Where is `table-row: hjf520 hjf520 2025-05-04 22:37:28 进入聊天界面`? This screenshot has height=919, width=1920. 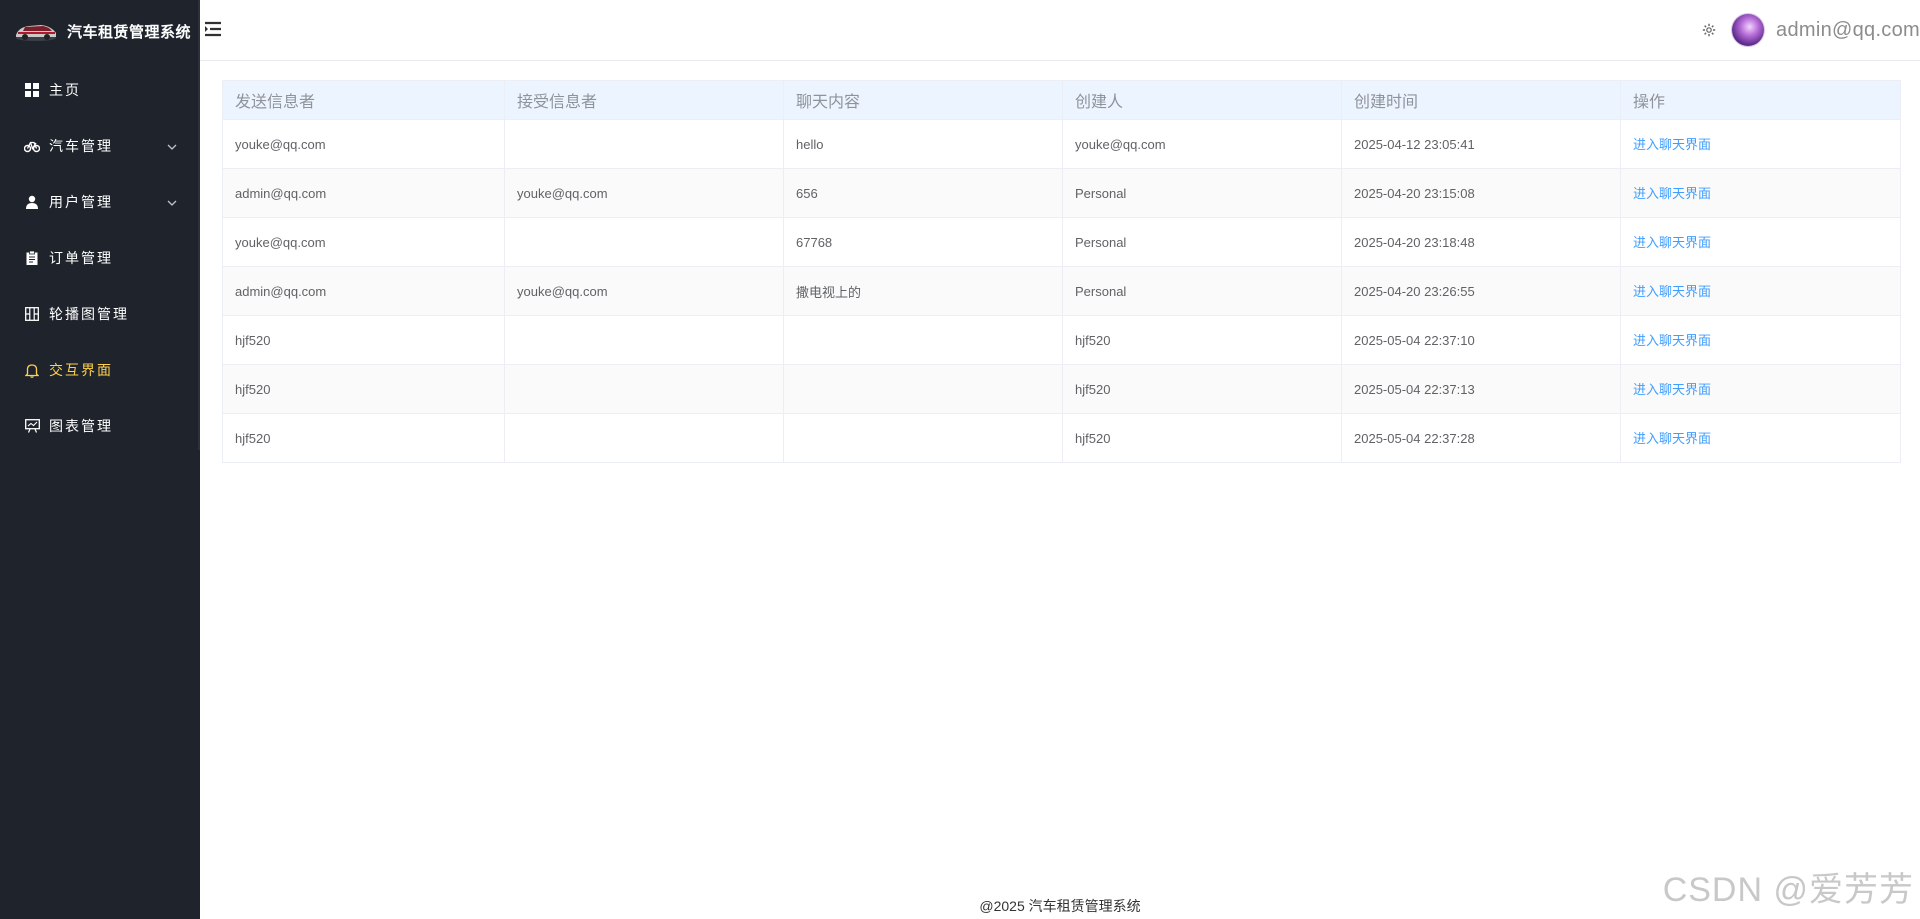 table-row: hjf520 hjf520 2025-05-04 22:37:28 进入聊天界面 is located at coordinates (1061, 438).